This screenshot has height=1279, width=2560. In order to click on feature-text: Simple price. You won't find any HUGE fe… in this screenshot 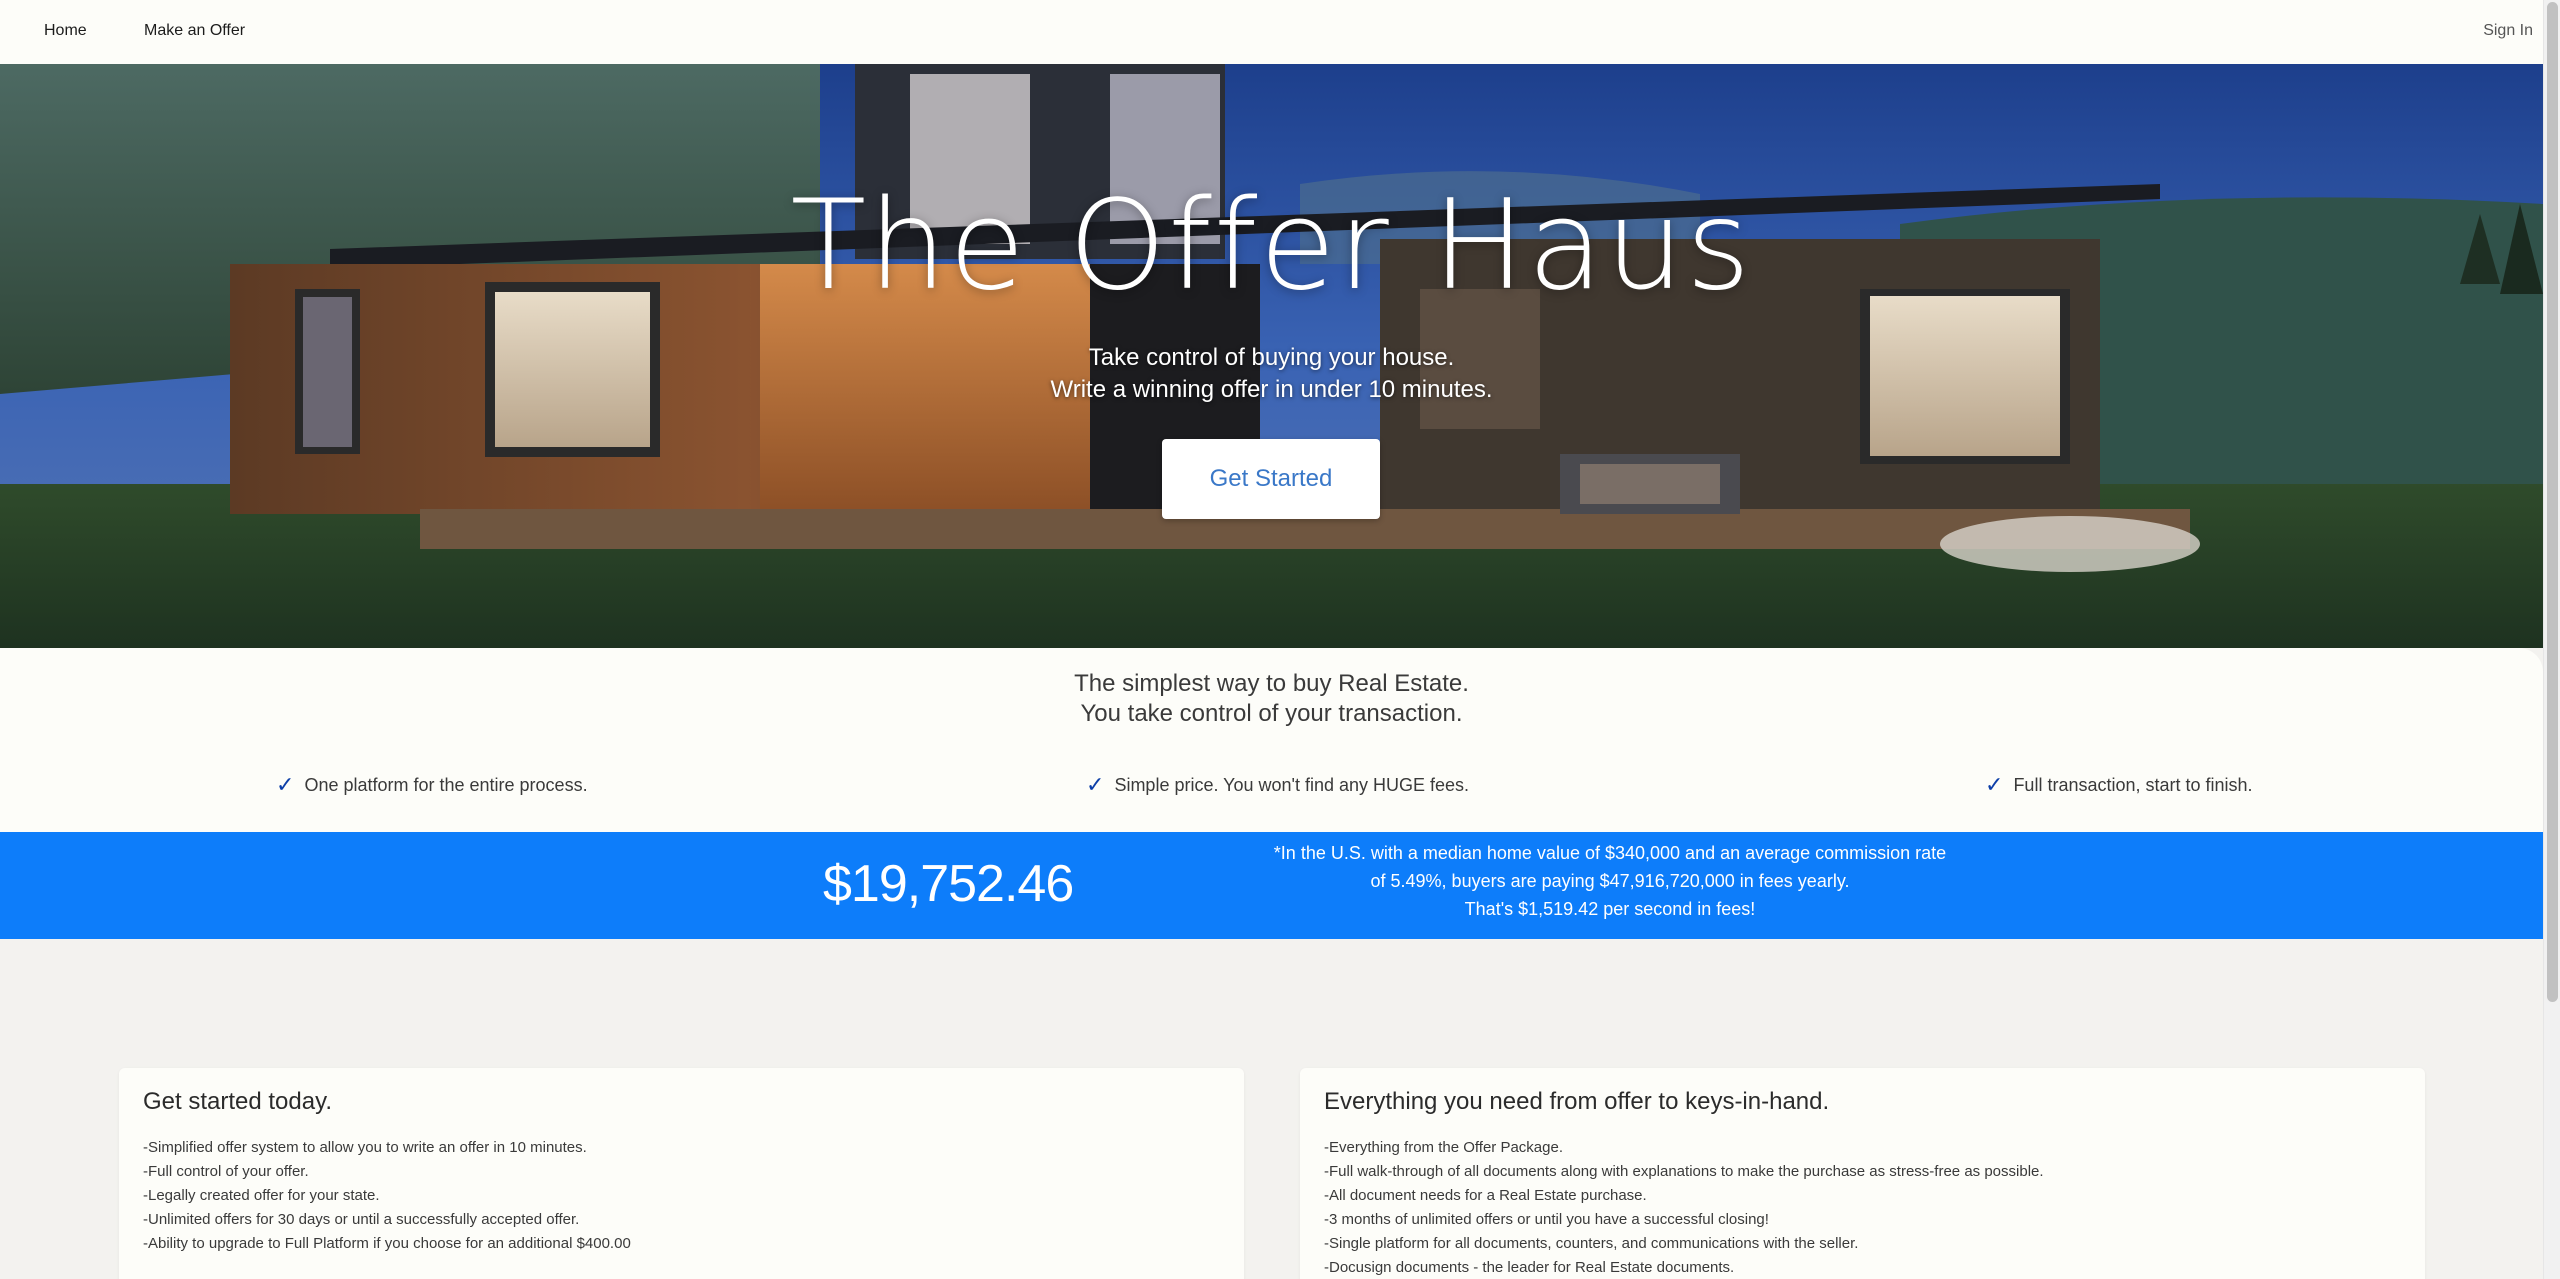, I will do `click(1292, 784)`.